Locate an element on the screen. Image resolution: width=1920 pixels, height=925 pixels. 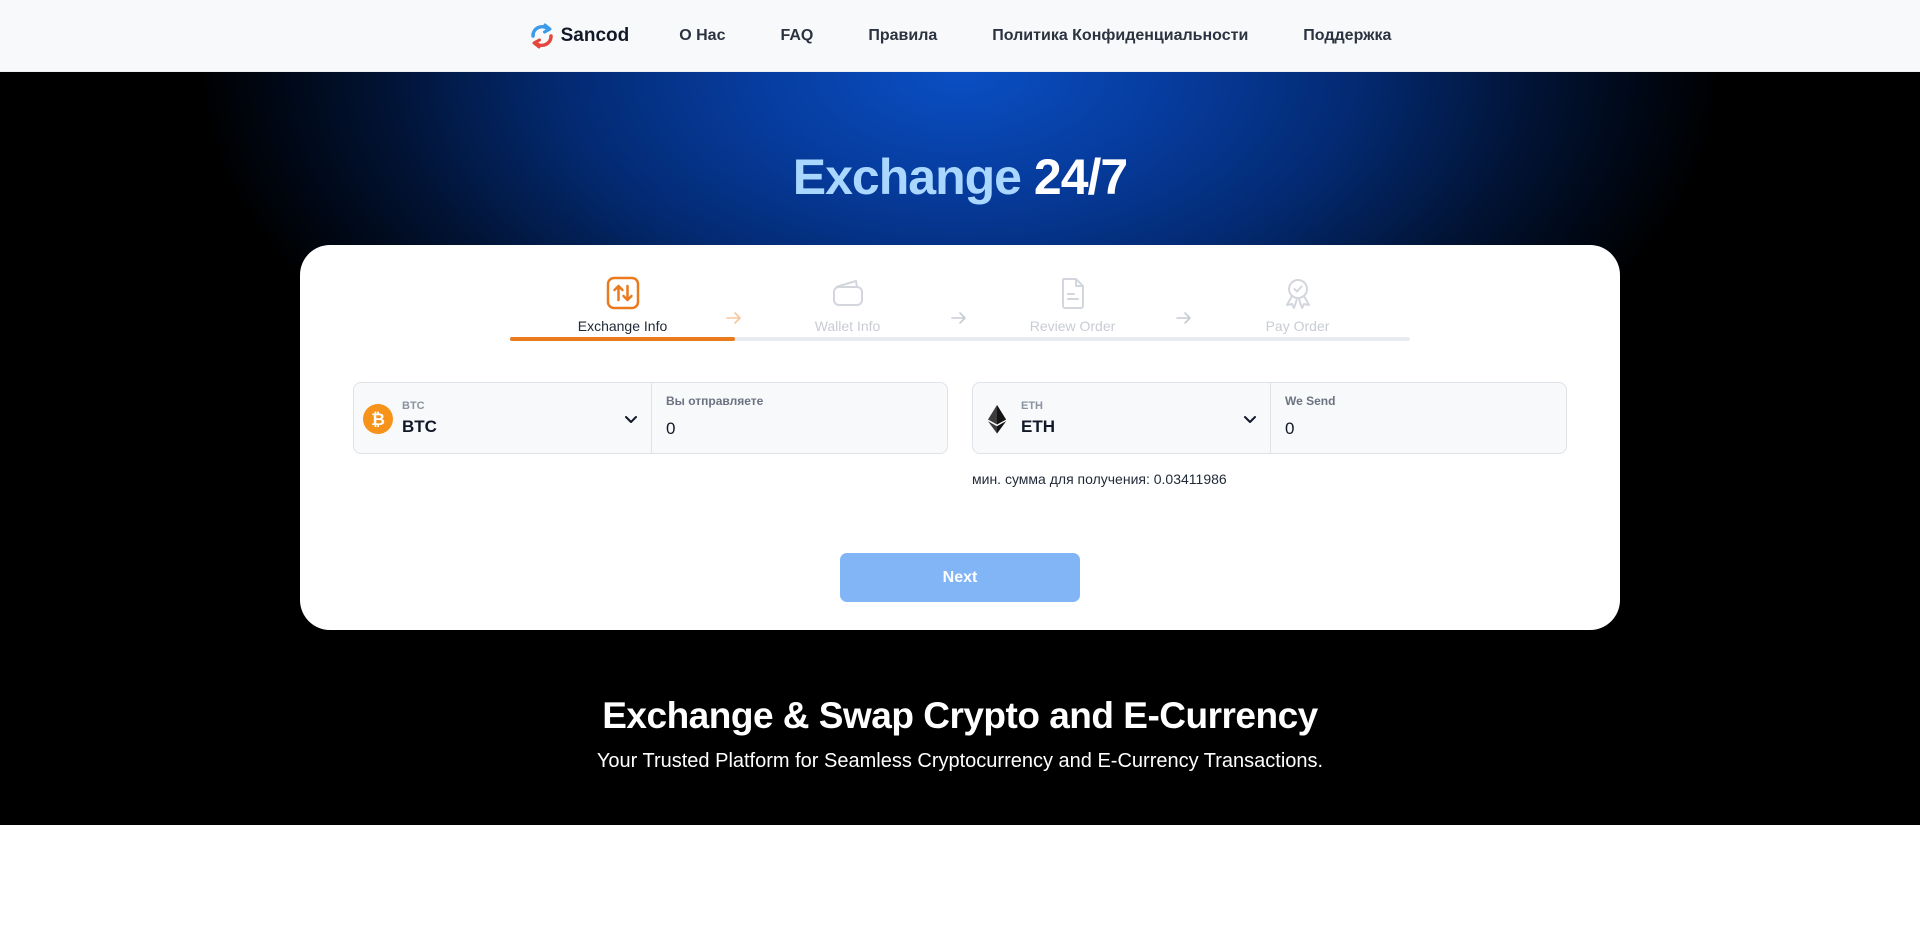
receive-amount-input is located at coordinates (1415, 429).